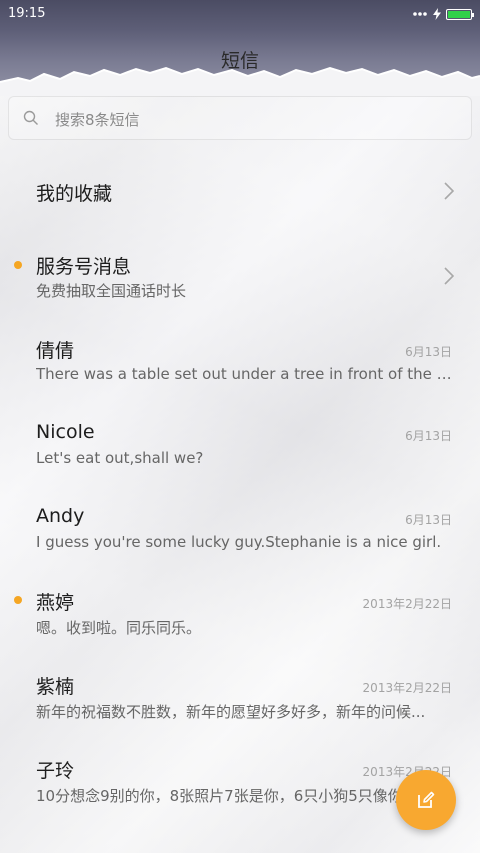 The image size is (480, 853). I want to click on conversation-name: 倩倩, so click(55, 351).